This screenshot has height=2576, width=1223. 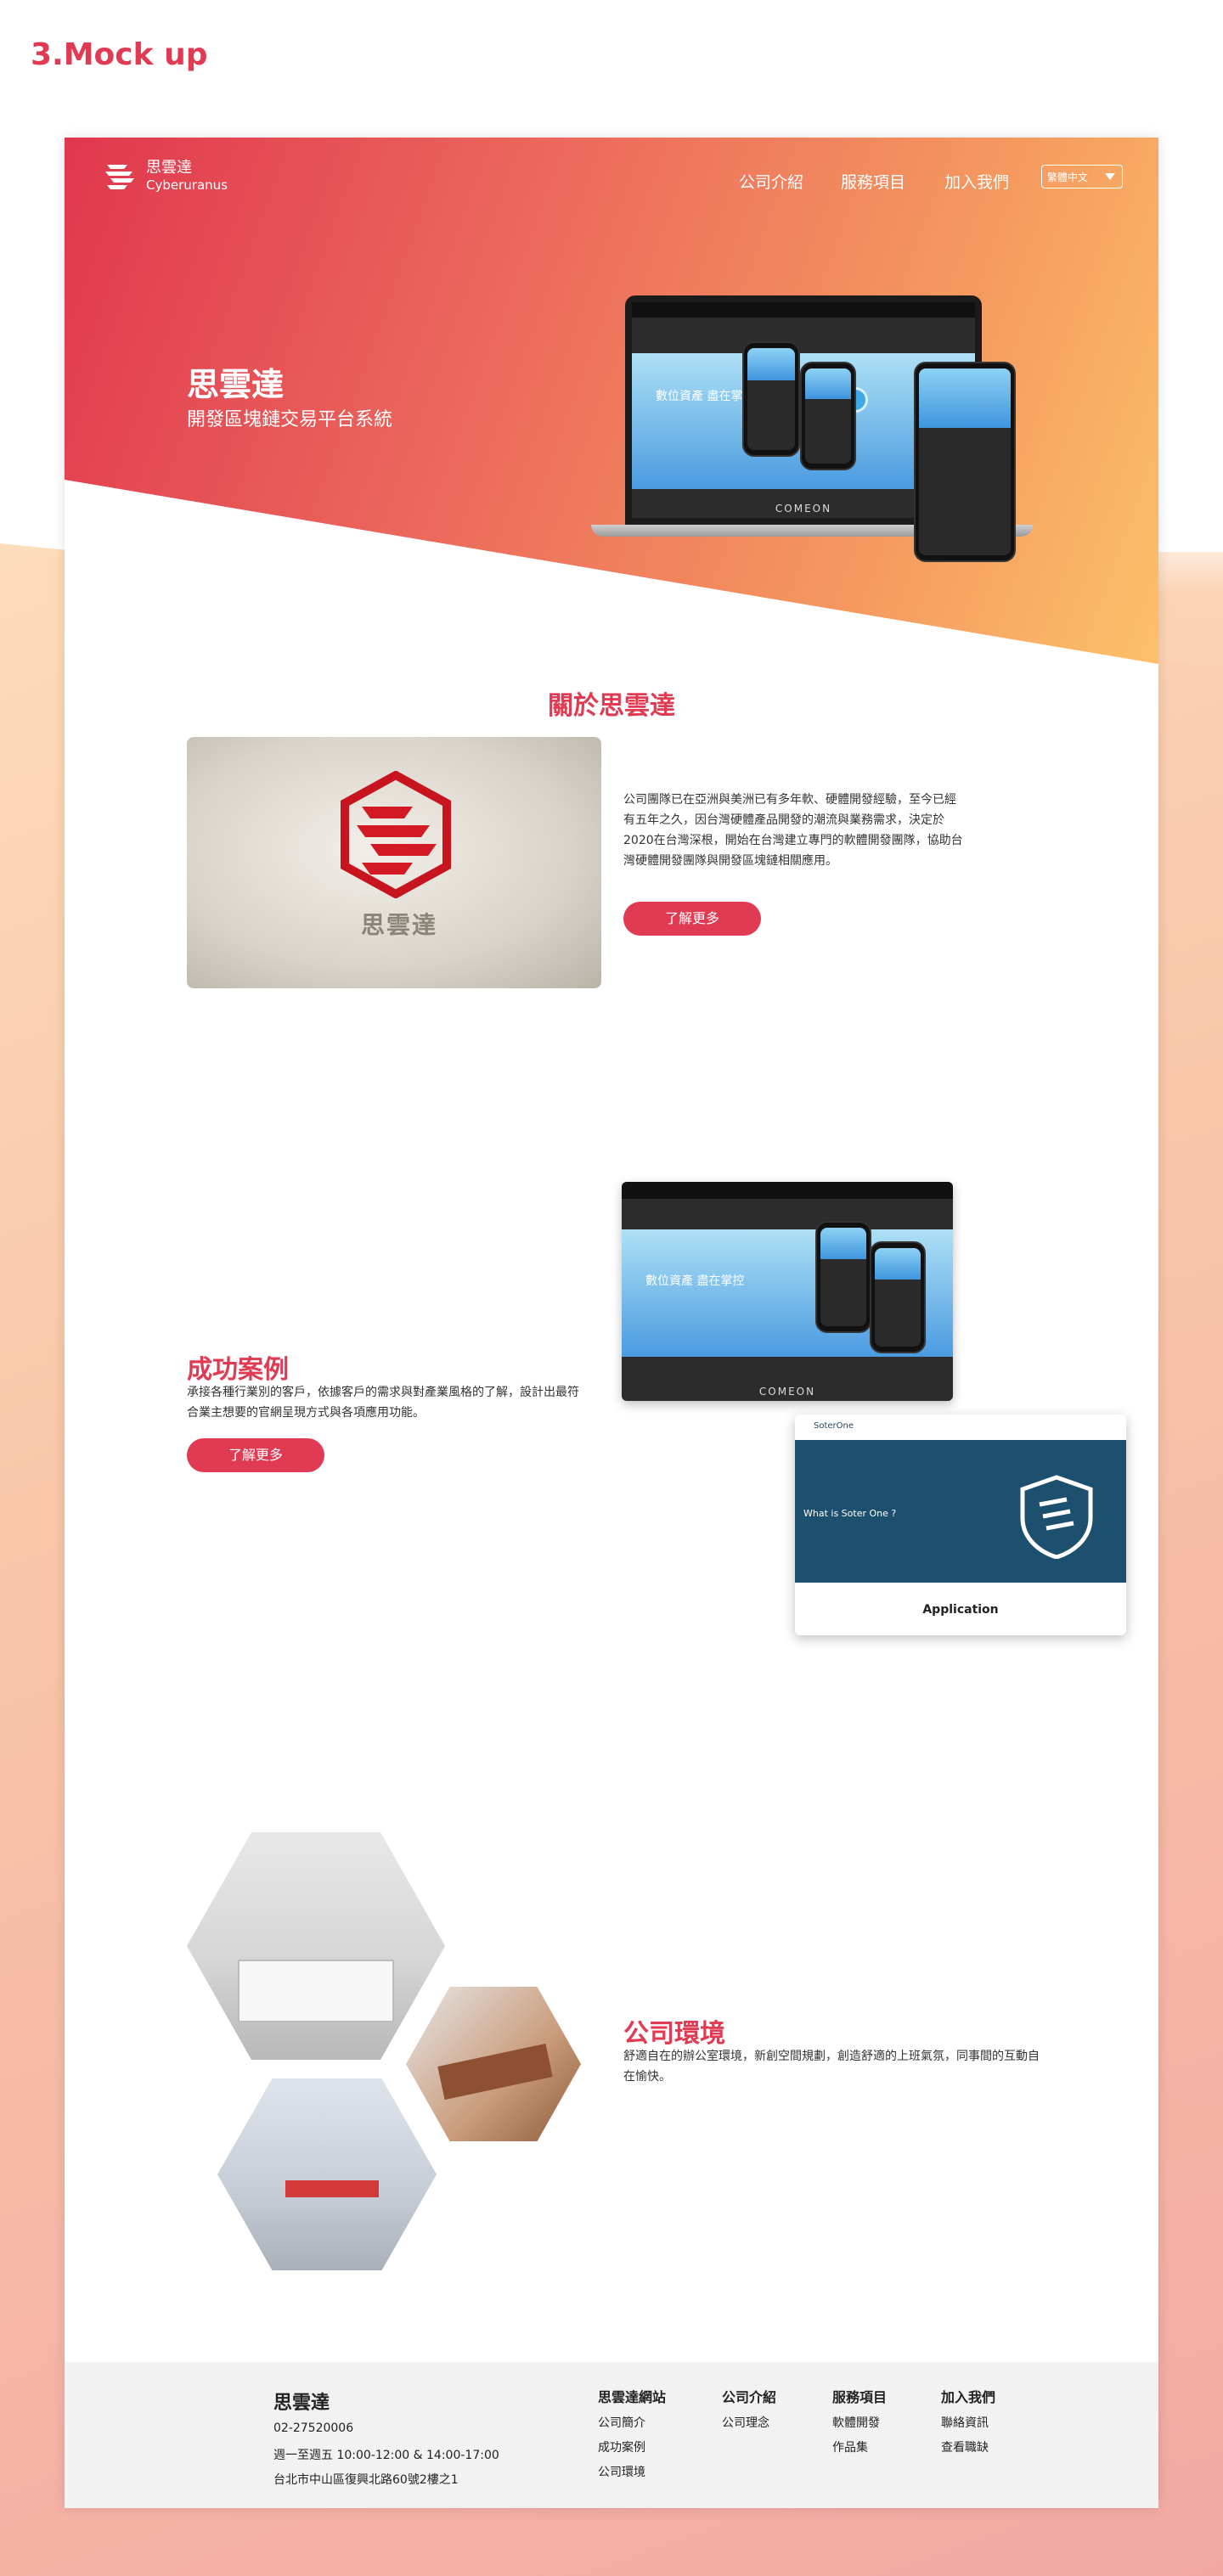 I want to click on footer-address: 台北市中山區復興北路60號2樓之1, so click(x=366, y=2480).